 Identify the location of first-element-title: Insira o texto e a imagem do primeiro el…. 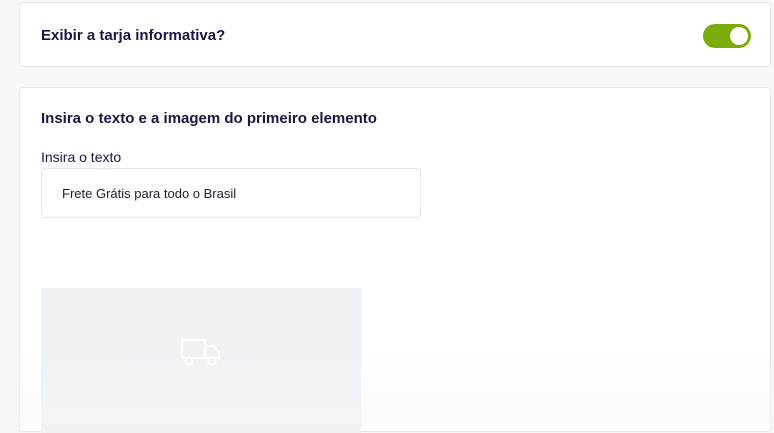
(209, 118).